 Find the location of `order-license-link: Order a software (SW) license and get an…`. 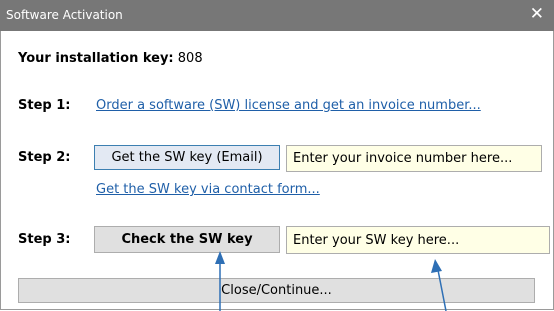

order-license-link: Order a software (SW) license and get an… is located at coordinates (288, 105).